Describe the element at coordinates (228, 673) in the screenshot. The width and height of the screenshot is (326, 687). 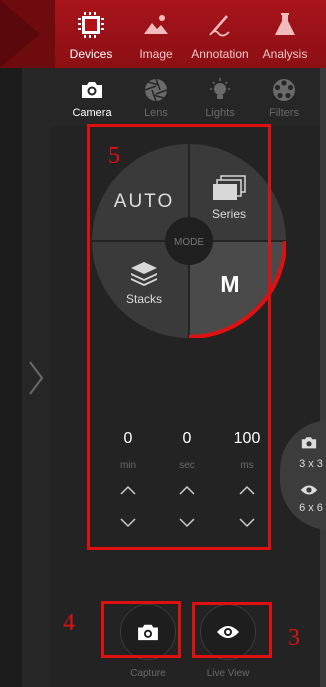
I see `live-view-label: Live View` at that location.